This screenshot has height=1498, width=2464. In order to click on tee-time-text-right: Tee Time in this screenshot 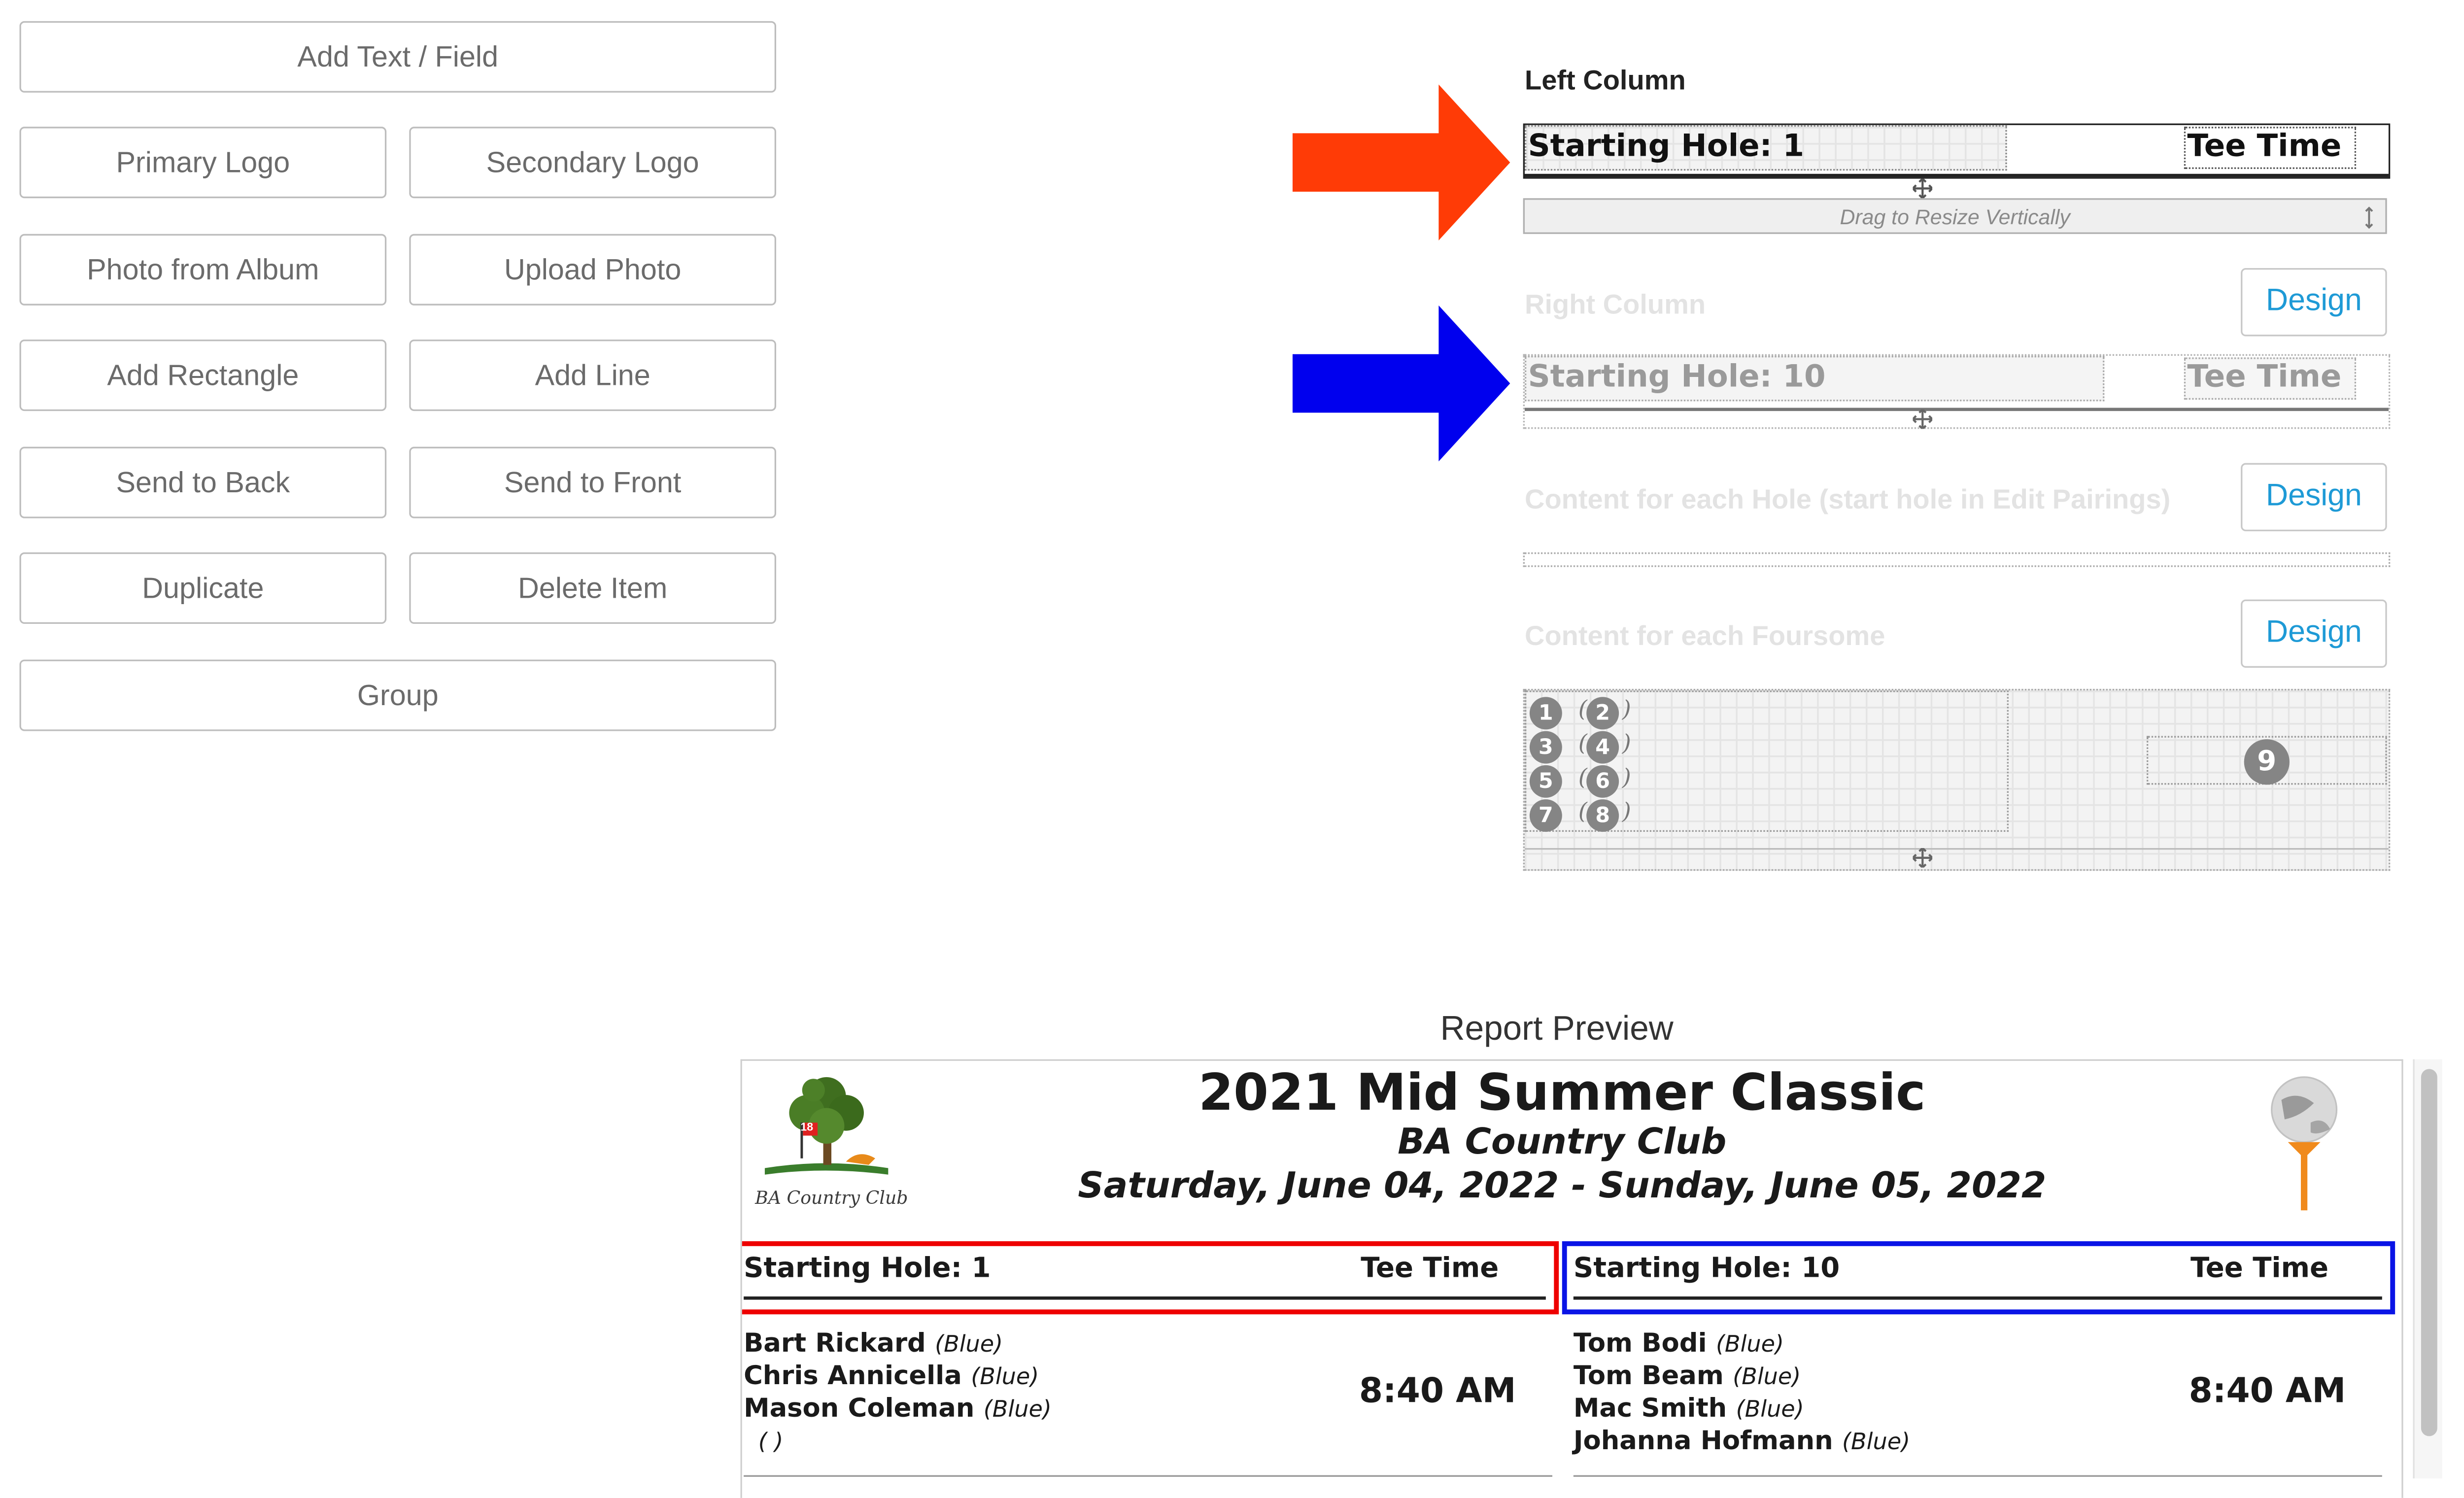, I will do `click(2264, 377)`.